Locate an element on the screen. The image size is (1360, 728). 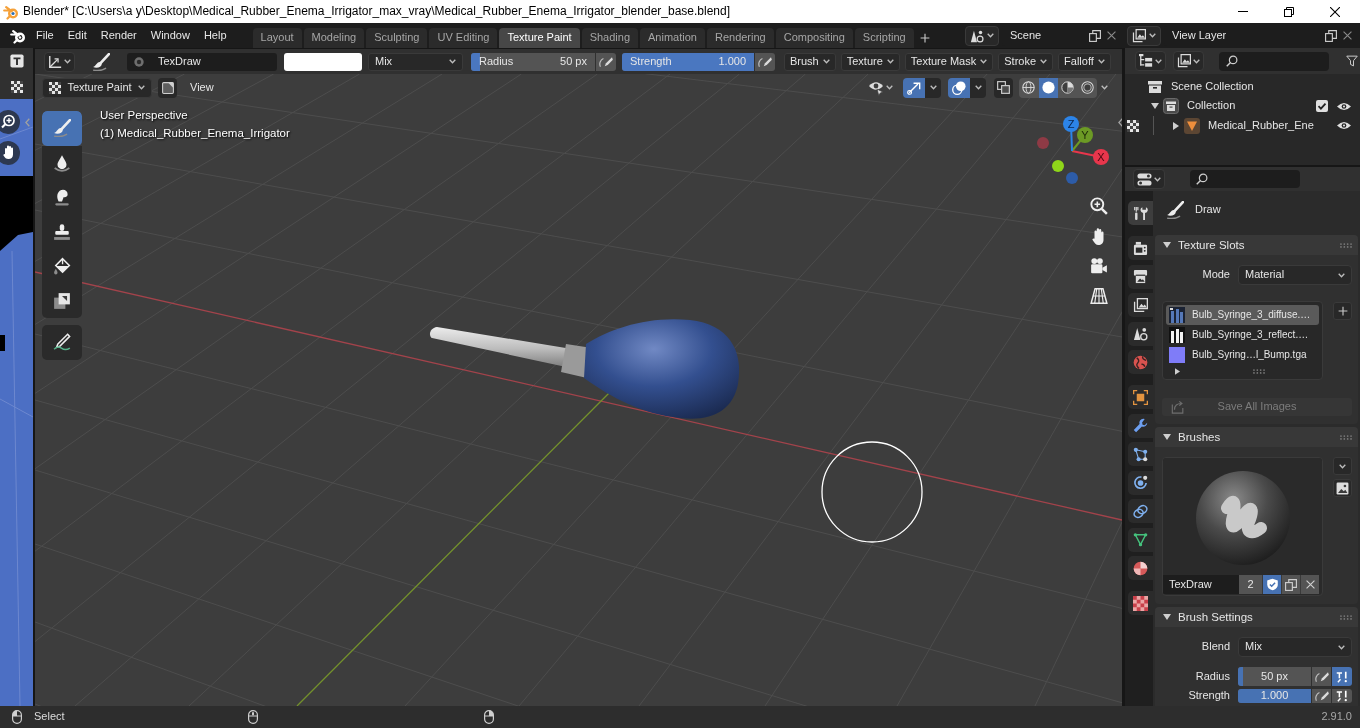
value-slider: 1.000 is located at coordinates (1274, 696).